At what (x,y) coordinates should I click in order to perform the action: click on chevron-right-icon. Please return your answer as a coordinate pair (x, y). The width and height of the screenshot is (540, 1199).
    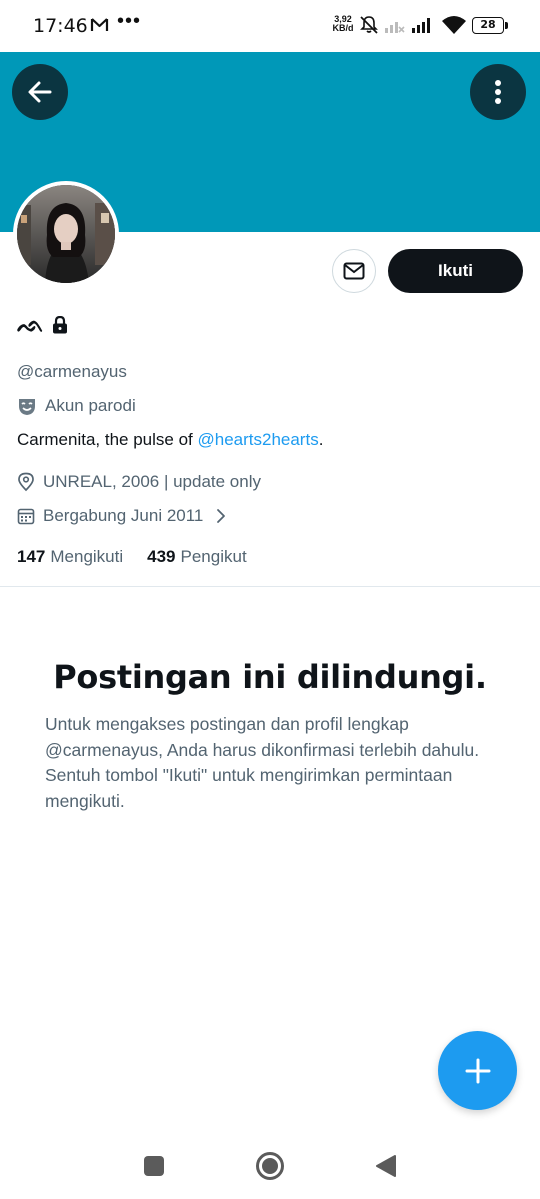
    Looking at the image, I should click on (221, 516).